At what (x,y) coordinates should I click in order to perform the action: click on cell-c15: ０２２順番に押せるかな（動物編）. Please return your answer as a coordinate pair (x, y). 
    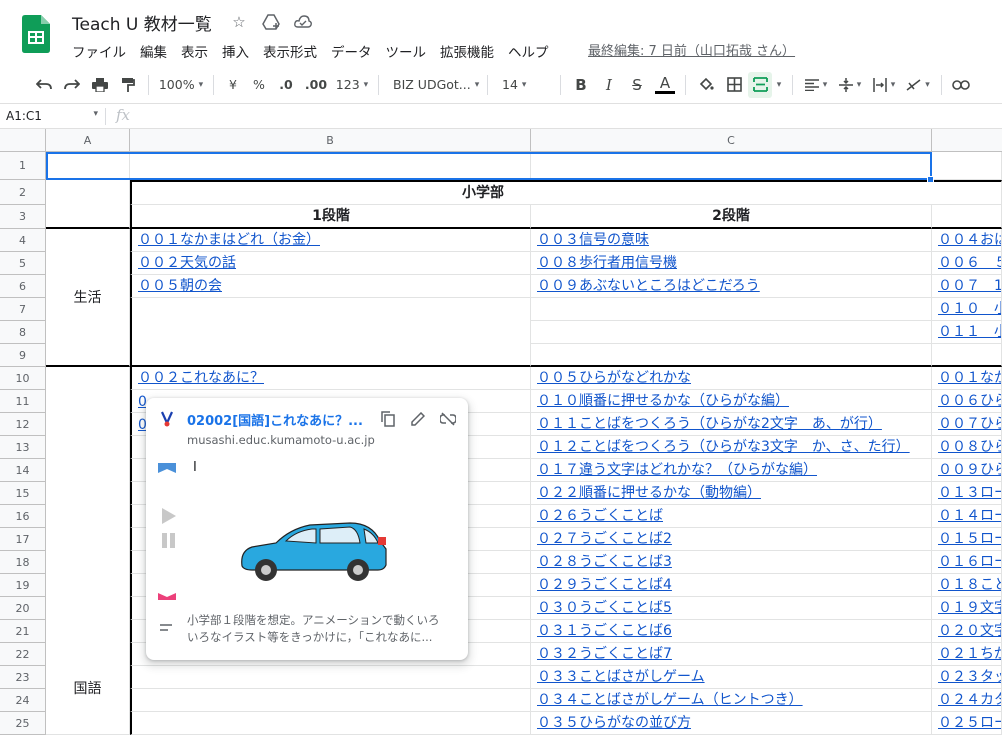
    Looking at the image, I should click on (731, 493).